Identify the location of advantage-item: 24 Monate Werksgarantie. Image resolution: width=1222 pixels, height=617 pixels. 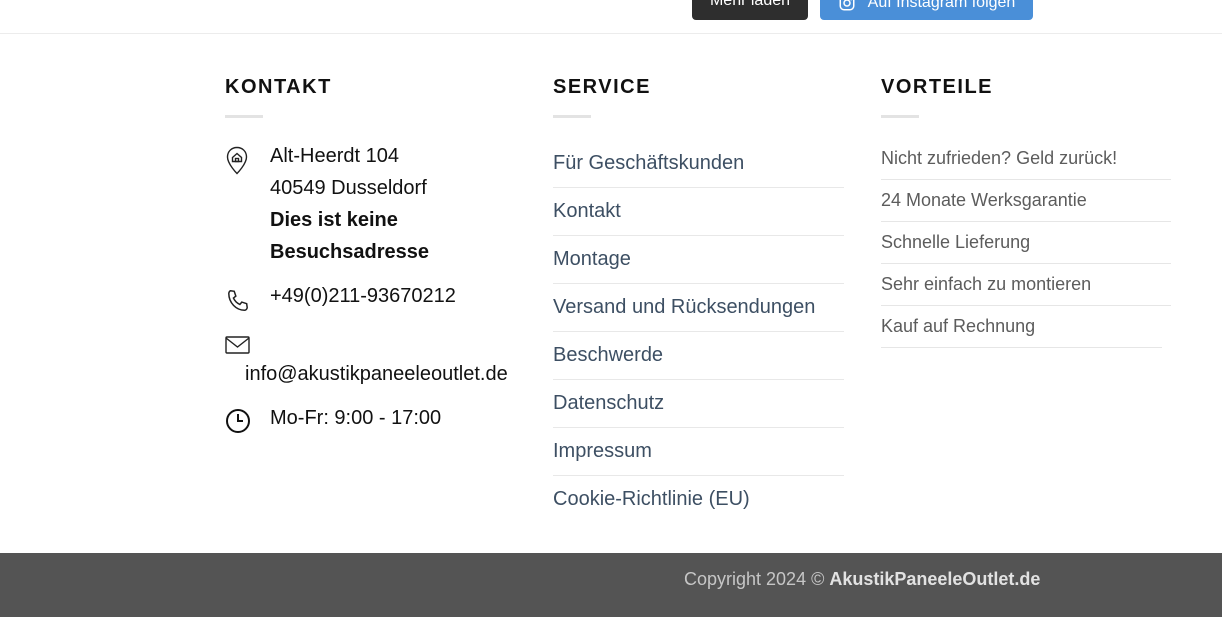
(1026, 201).